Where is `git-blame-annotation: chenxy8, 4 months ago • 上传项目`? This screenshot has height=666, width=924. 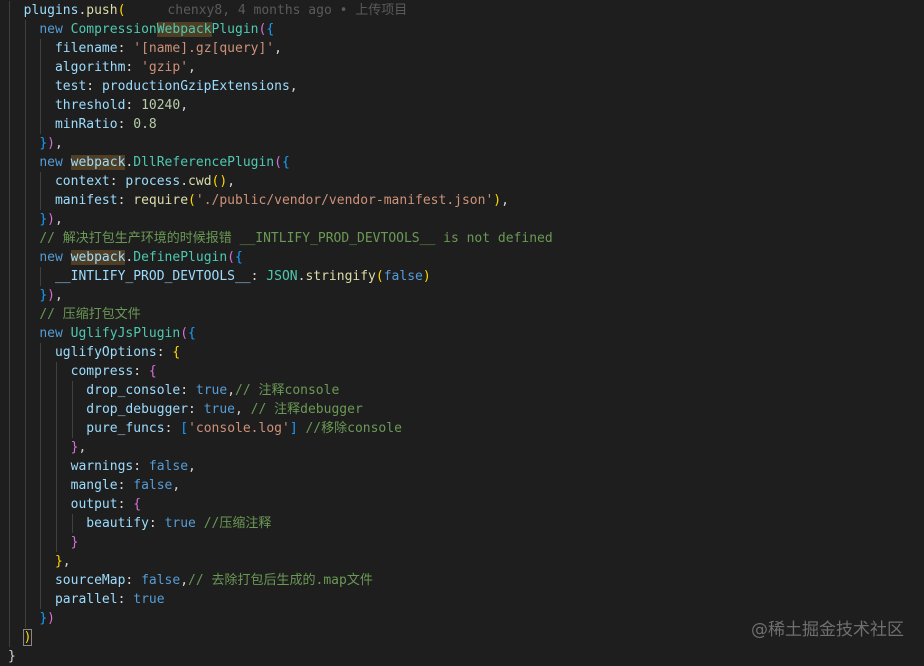 git-blame-annotation: chenxy8, 4 months ago • 上传项目 is located at coordinates (287, 10).